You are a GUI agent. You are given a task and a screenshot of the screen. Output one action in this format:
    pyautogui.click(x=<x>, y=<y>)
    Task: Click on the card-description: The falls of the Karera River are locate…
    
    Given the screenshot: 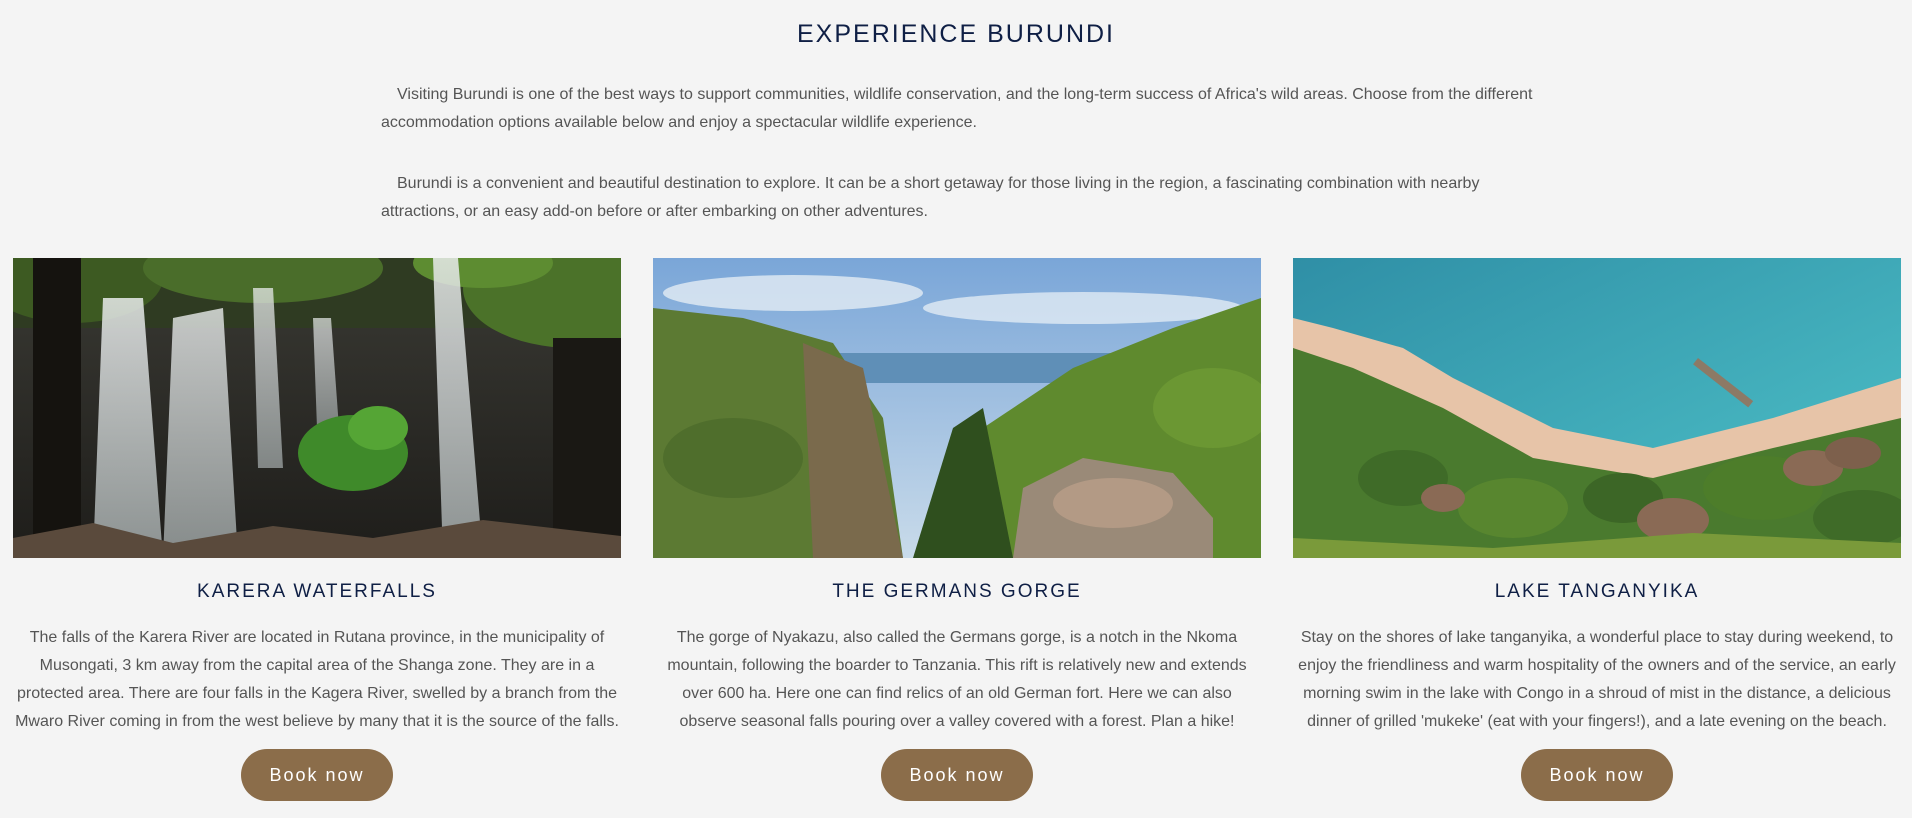 What is the action you would take?
    pyautogui.click(x=317, y=679)
    